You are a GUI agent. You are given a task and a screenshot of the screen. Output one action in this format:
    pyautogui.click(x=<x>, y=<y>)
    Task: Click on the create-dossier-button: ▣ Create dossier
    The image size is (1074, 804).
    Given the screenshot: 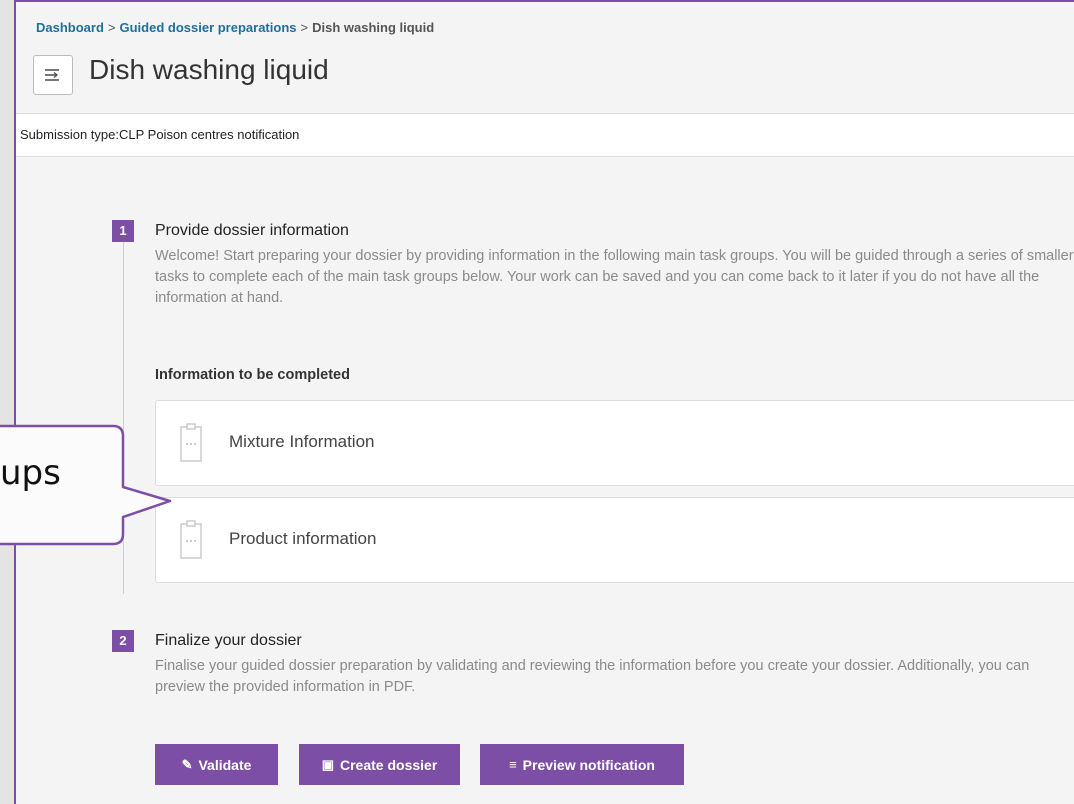 What is the action you would take?
    pyautogui.click(x=379, y=764)
    